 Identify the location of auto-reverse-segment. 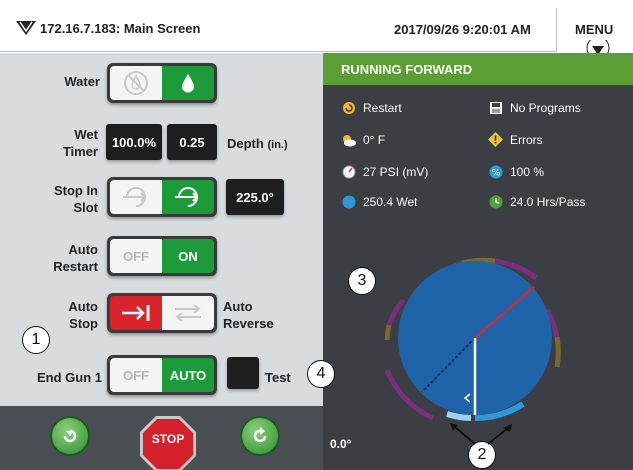
(188, 313).